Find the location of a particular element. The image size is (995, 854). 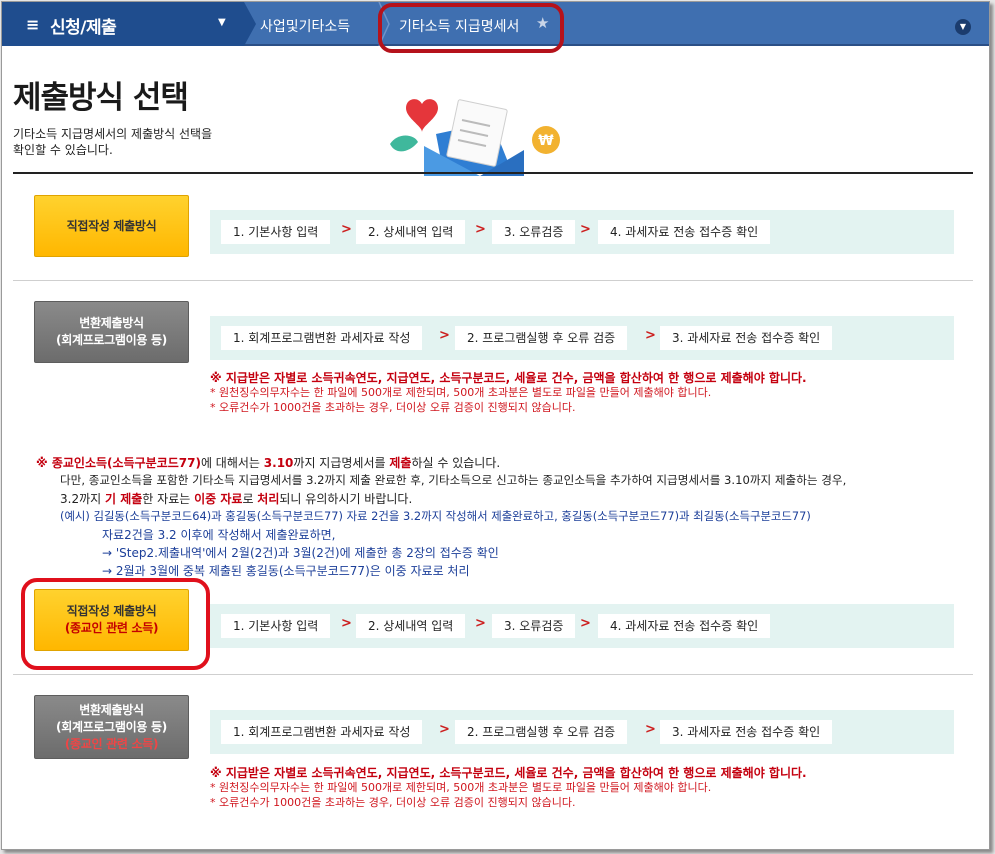

heart-icon is located at coordinates (422, 115).